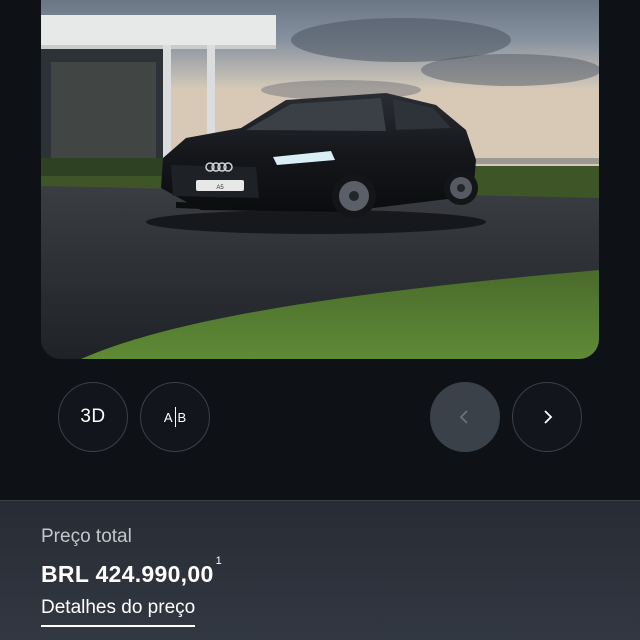 The height and width of the screenshot is (640, 640). I want to click on compare-a-label: A, so click(168, 417).